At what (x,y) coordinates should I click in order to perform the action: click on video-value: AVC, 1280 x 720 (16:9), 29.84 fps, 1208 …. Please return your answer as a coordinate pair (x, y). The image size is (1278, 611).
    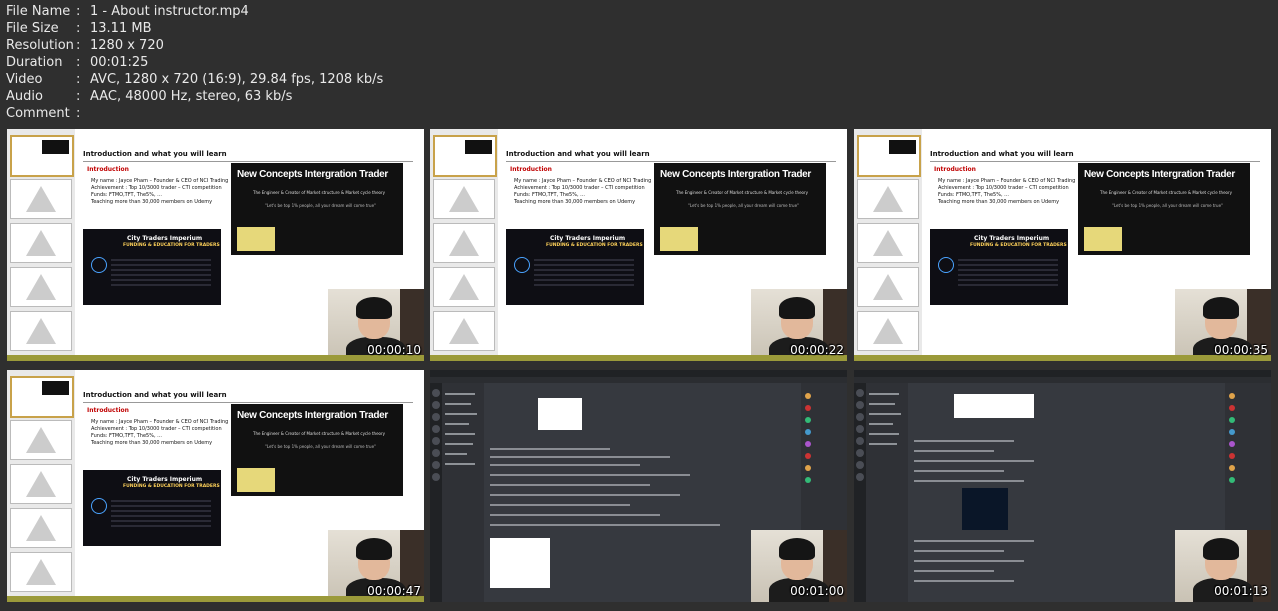
    Looking at the image, I should click on (237, 79).